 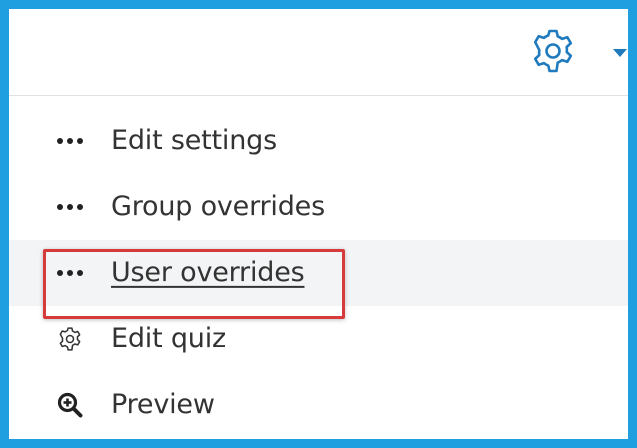 I want to click on caret-down-icon, so click(x=620, y=53).